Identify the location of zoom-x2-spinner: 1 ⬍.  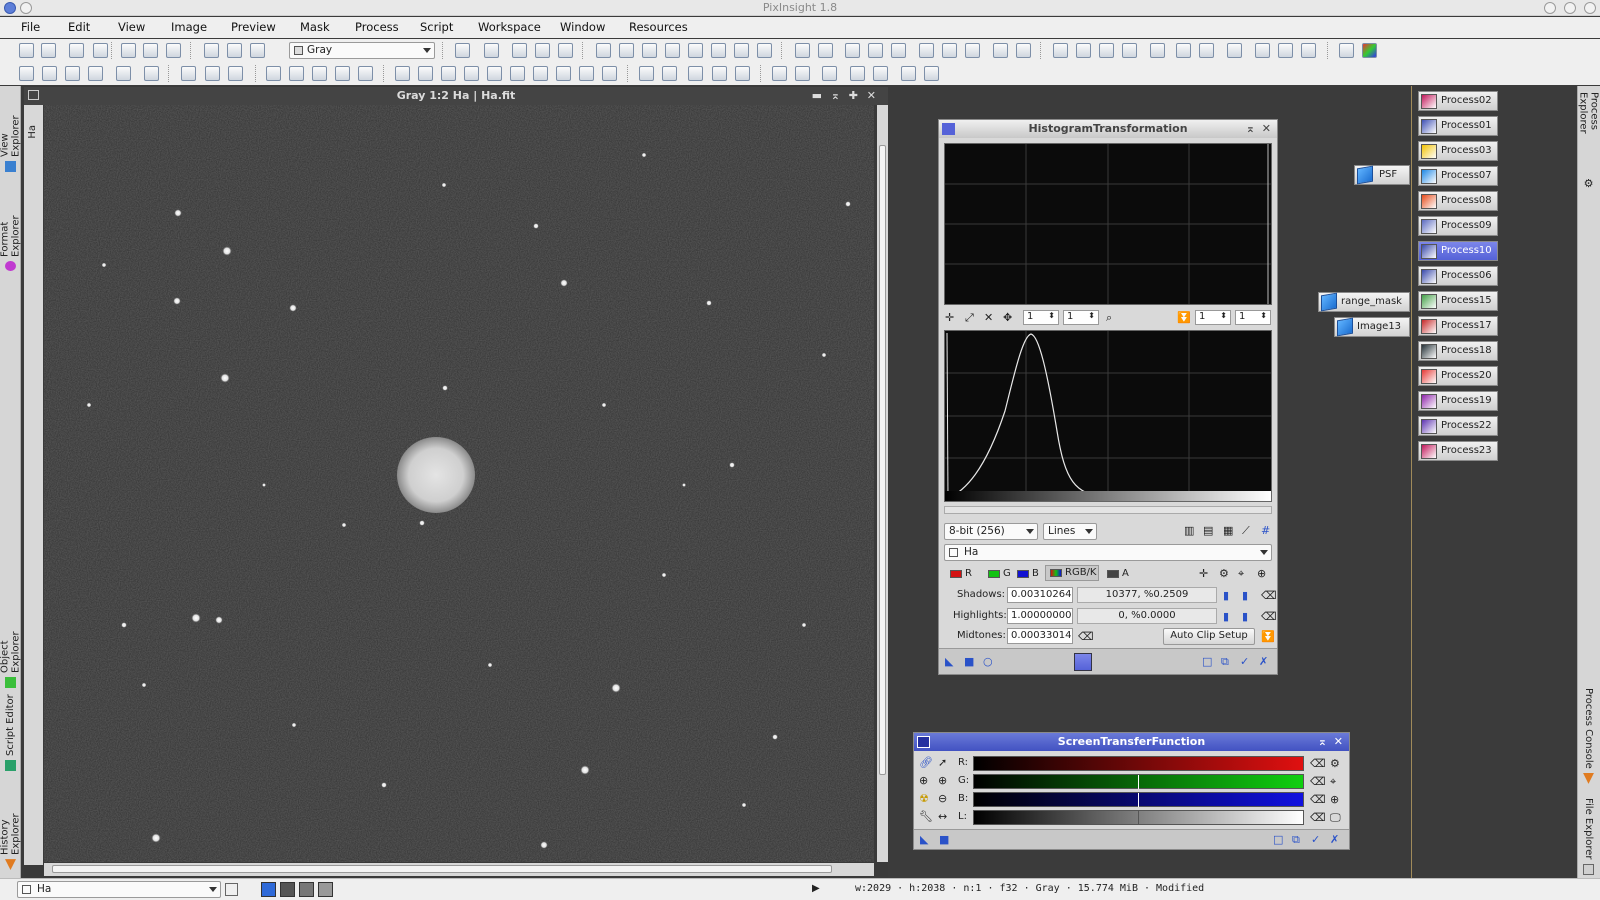
(1213, 317).